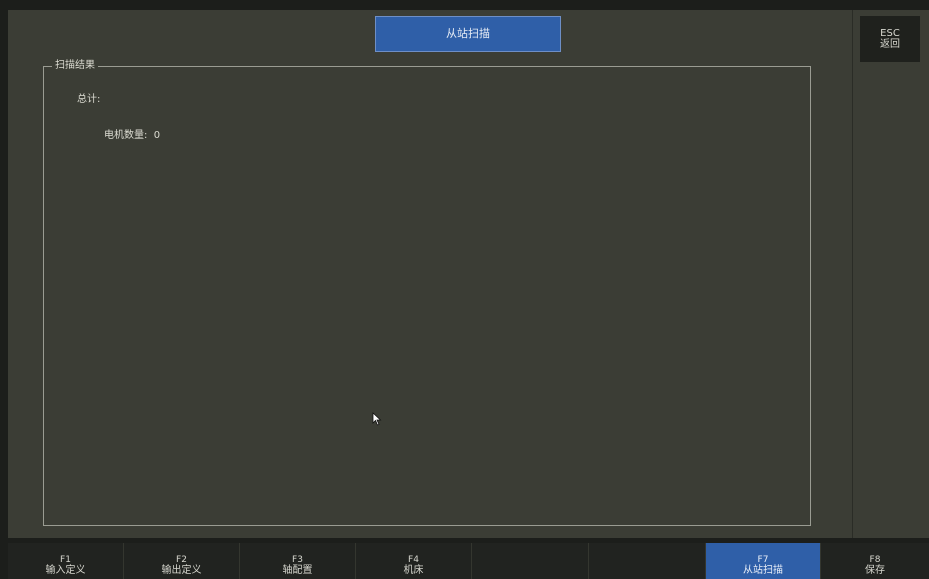  Describe the element at coordinates (890, 44) in the screenshot. I see `esc-button-label: 返回` at that location.